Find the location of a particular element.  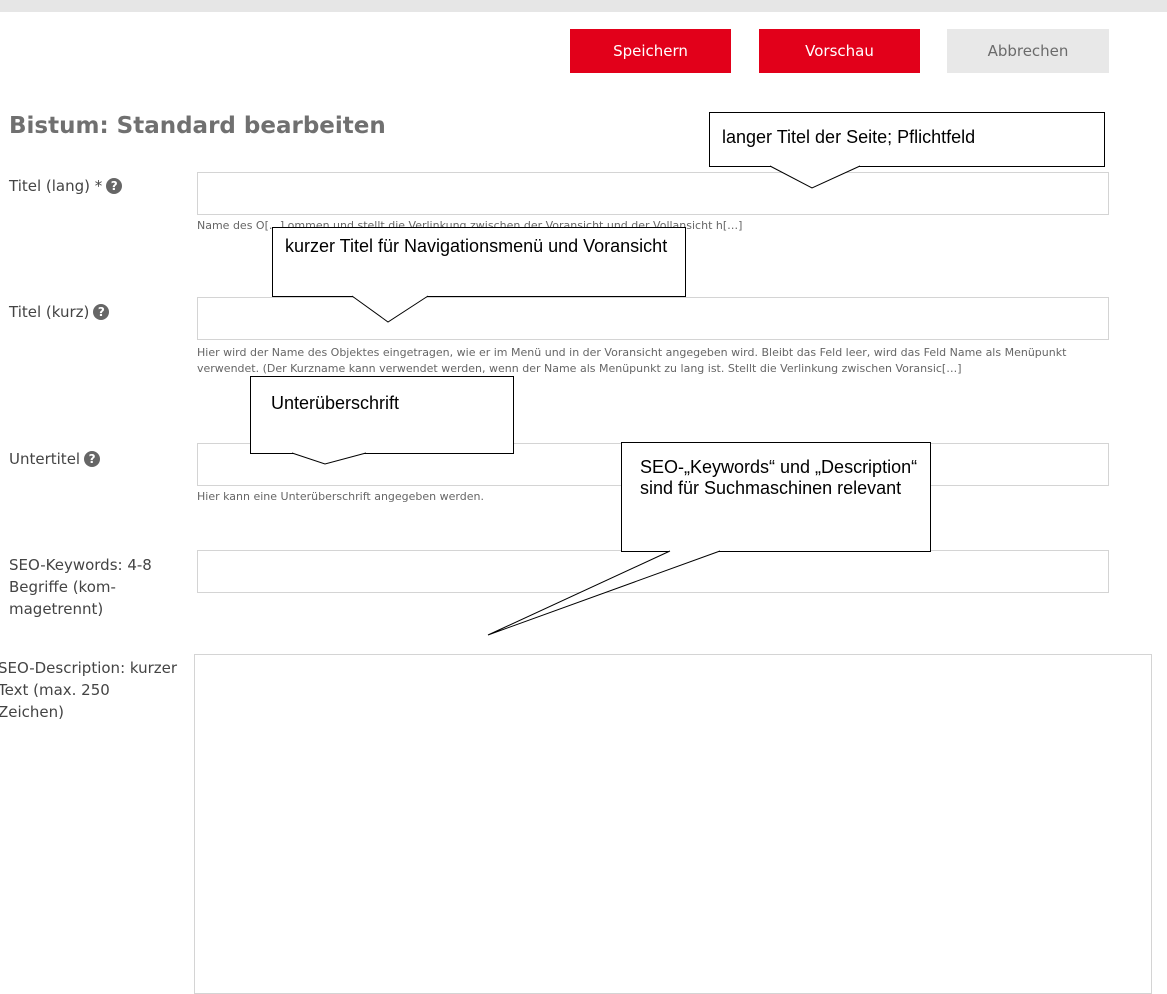

save-button: Speichern is located at coordinates (650, 51).